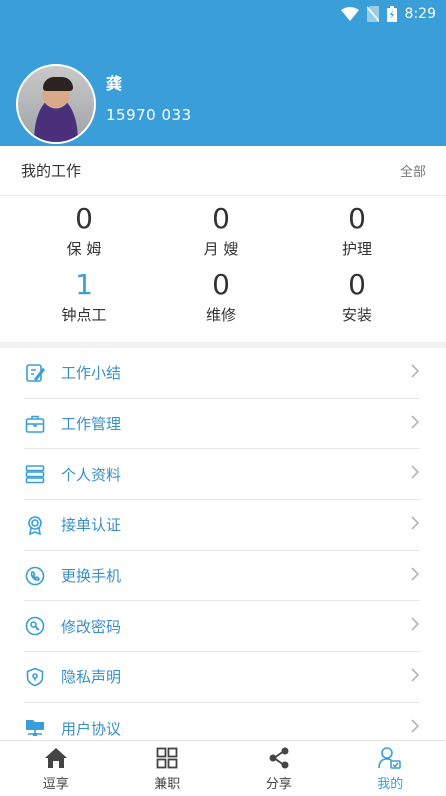 The width and height of the screenshot is (446, 796). I want to click on menu-item-label: 用户协议, so click(91, 728).